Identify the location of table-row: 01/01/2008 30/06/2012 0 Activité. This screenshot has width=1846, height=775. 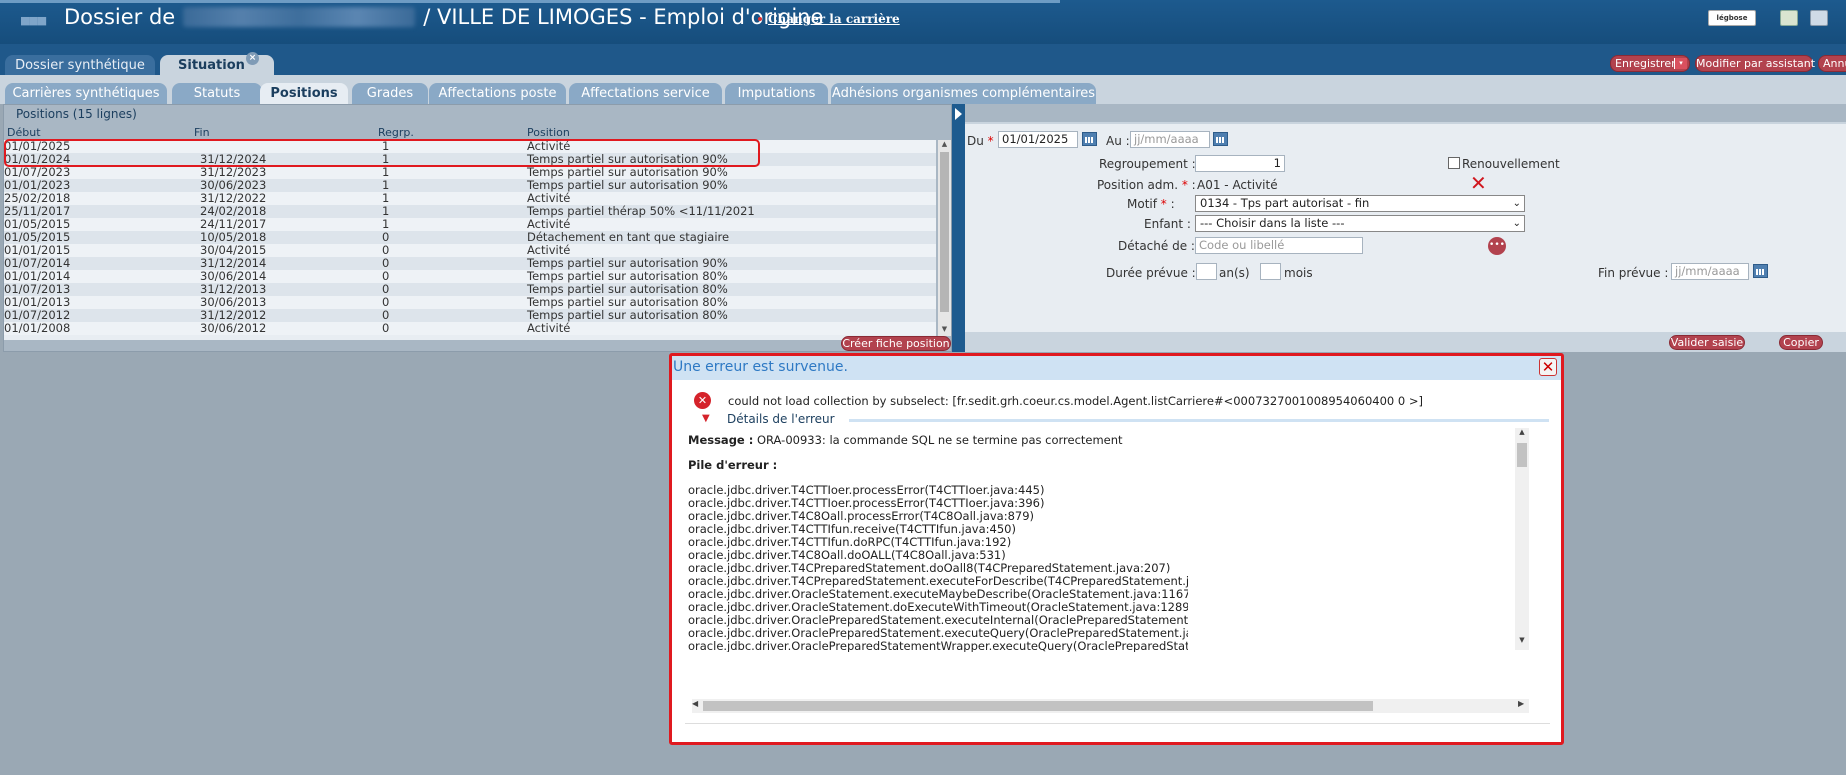
(470, 328).